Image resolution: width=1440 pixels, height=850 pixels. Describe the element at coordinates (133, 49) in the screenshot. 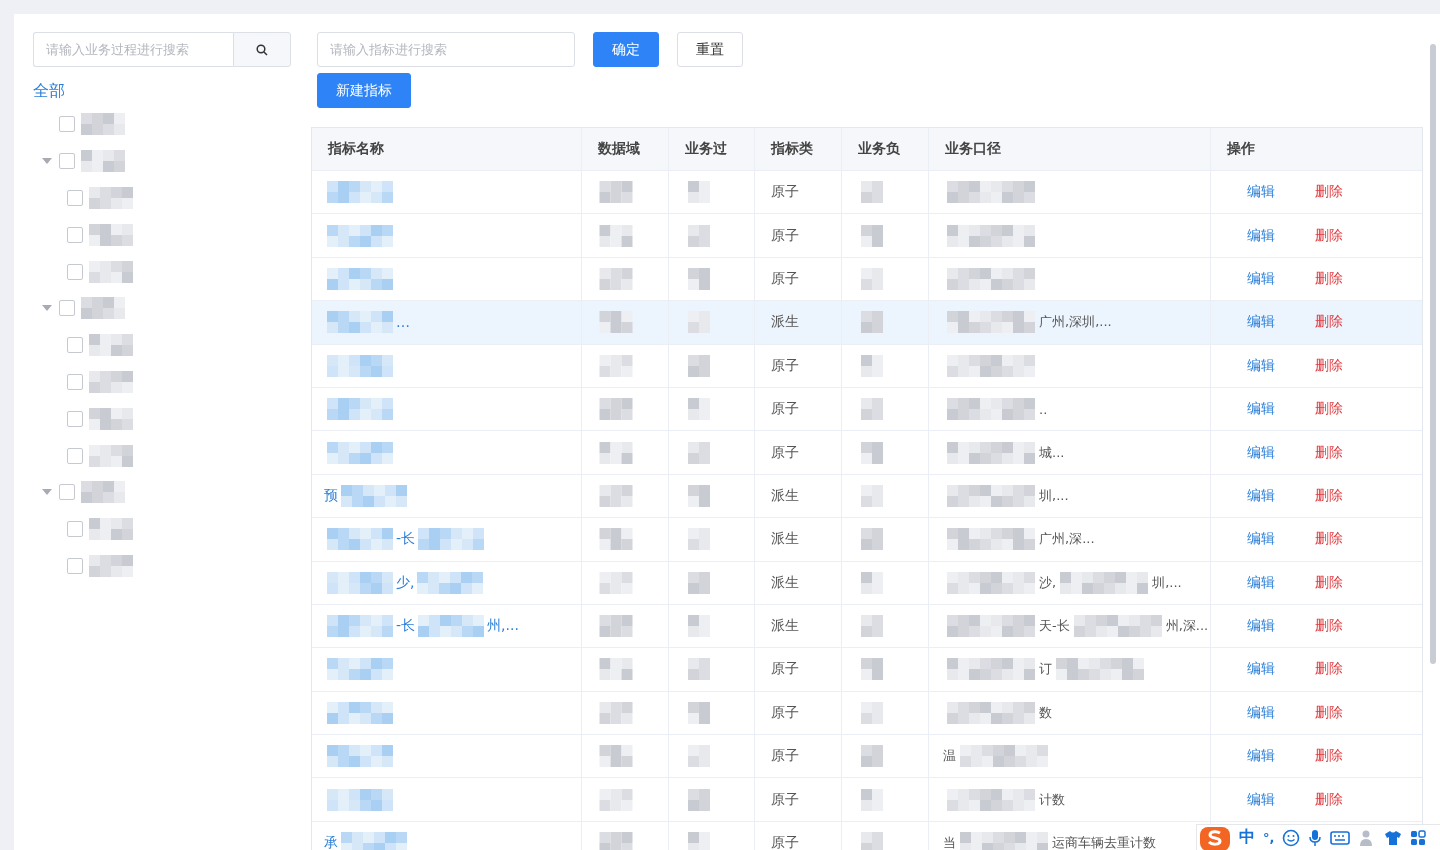

I see `search-field: 请输入业务过程进行搜索` at that location.